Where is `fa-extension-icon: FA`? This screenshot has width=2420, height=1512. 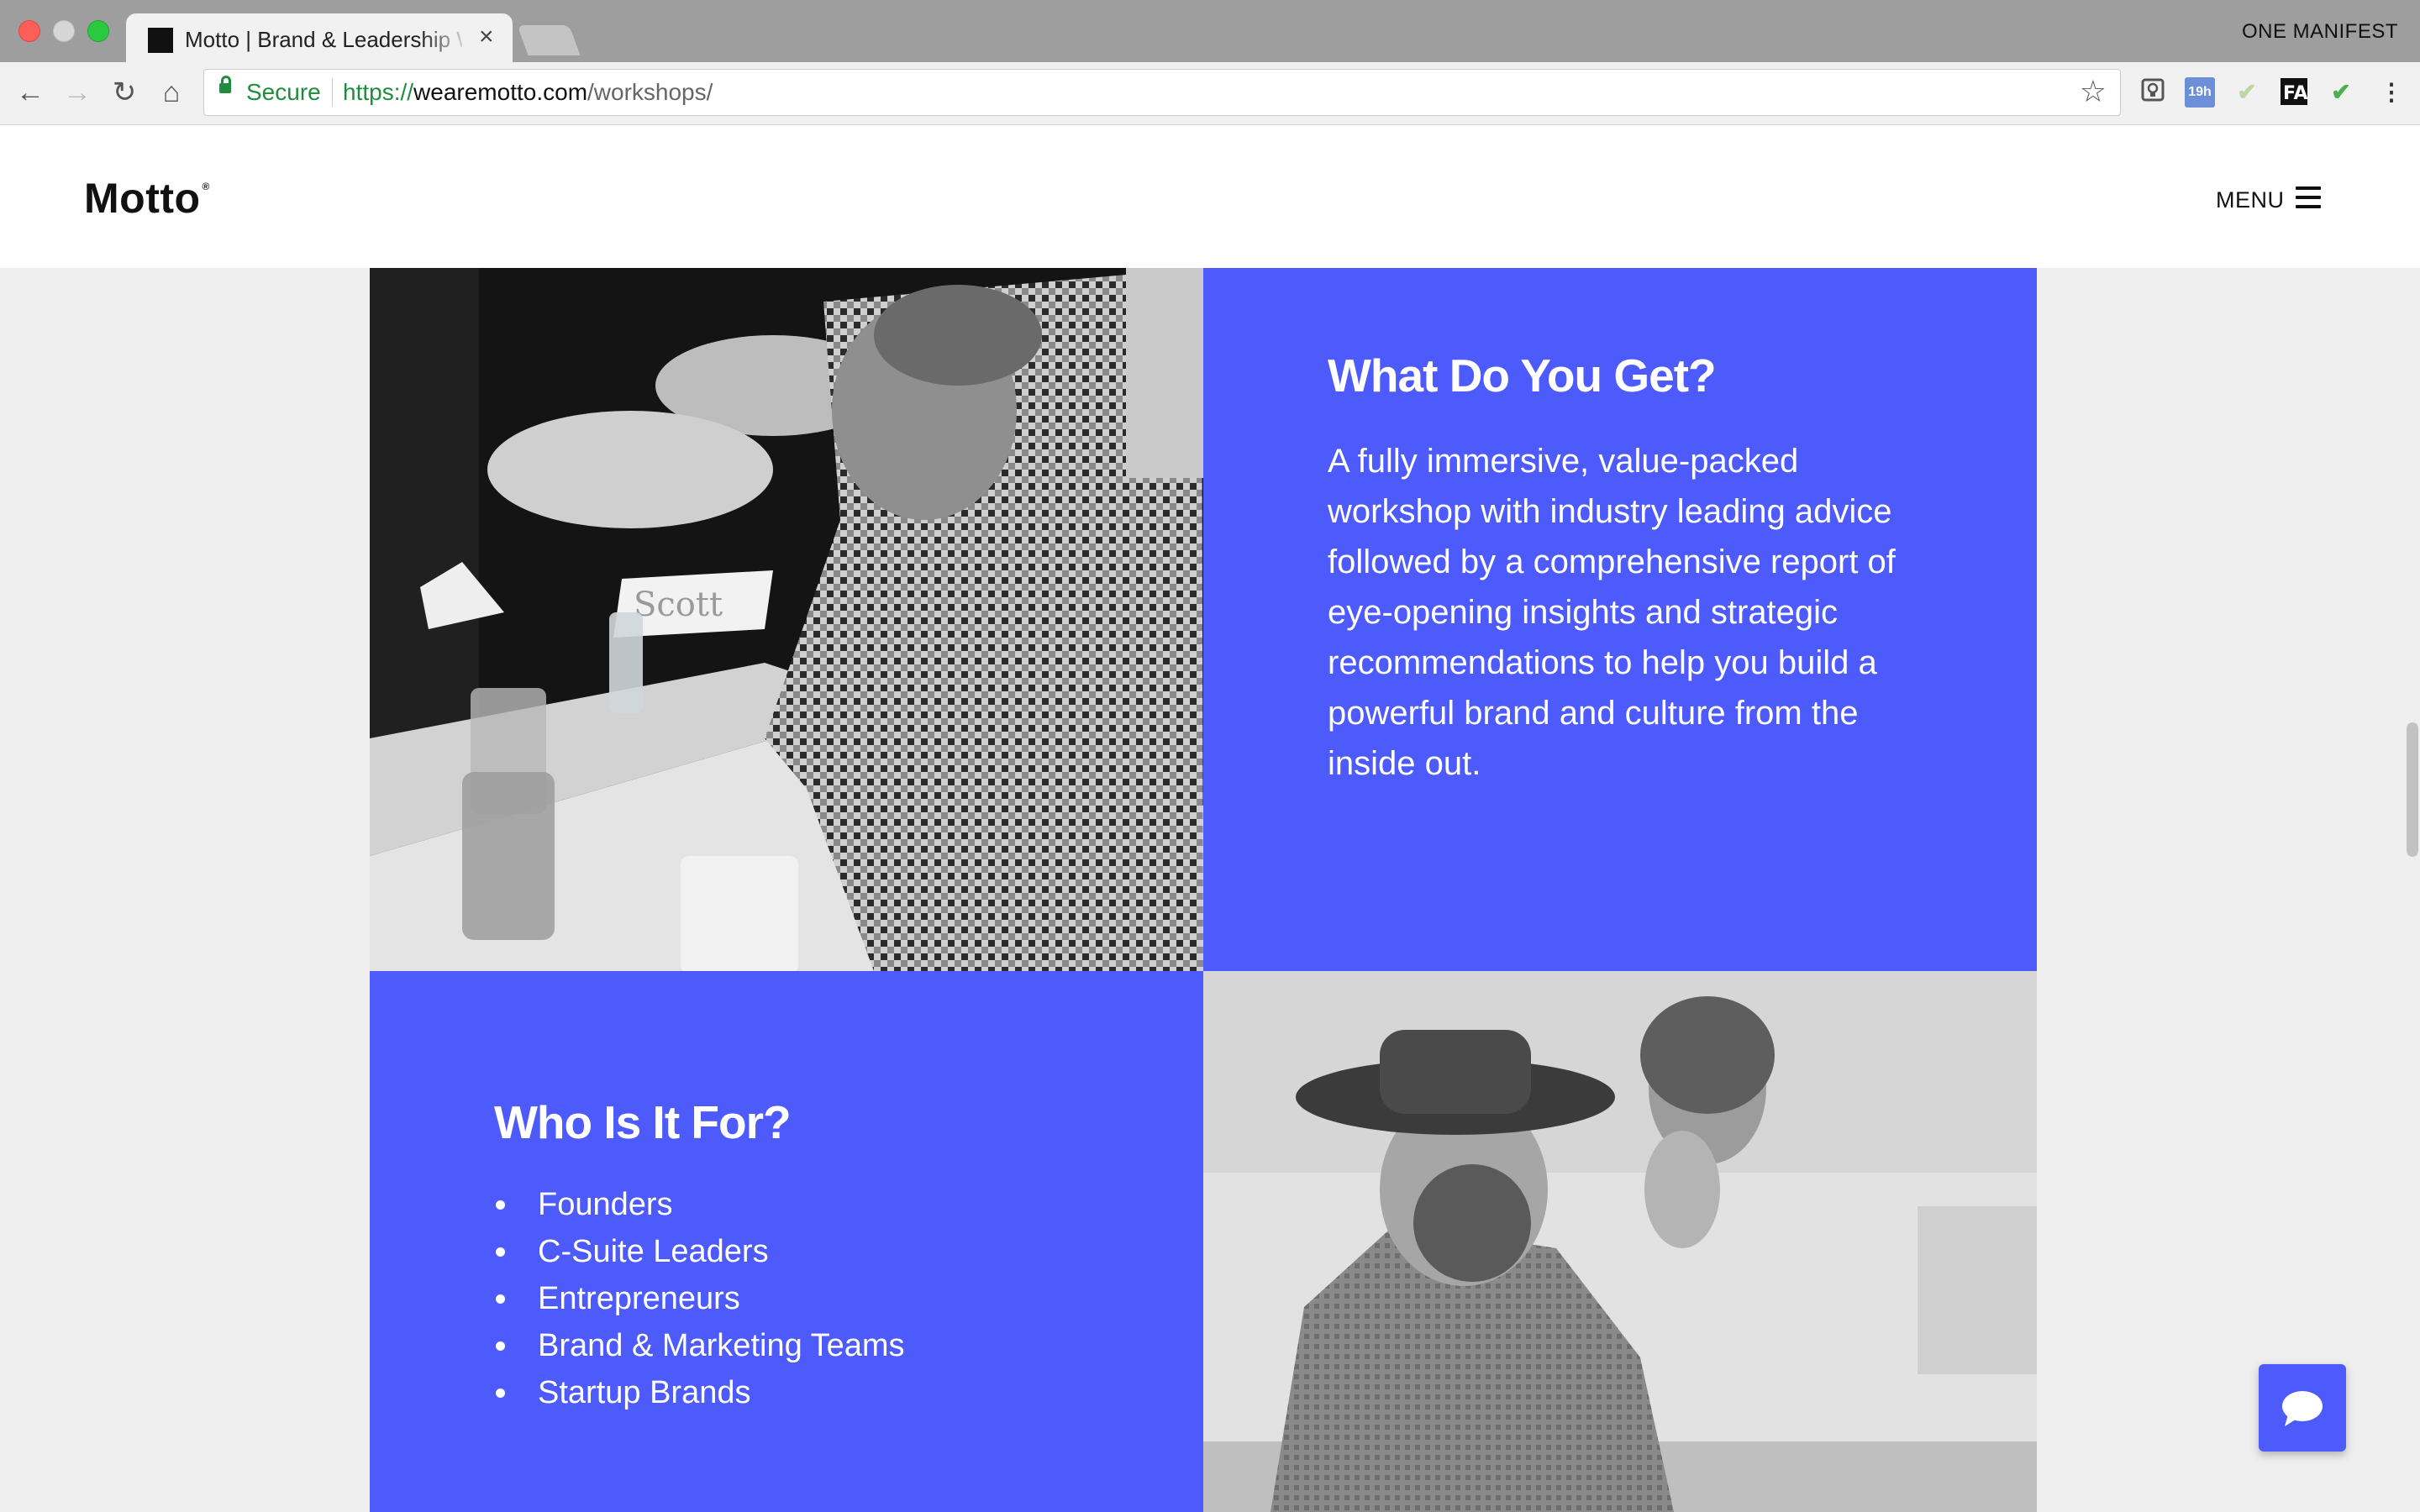
fa-extension-icon: FA is located at coordinates (2294, 92).